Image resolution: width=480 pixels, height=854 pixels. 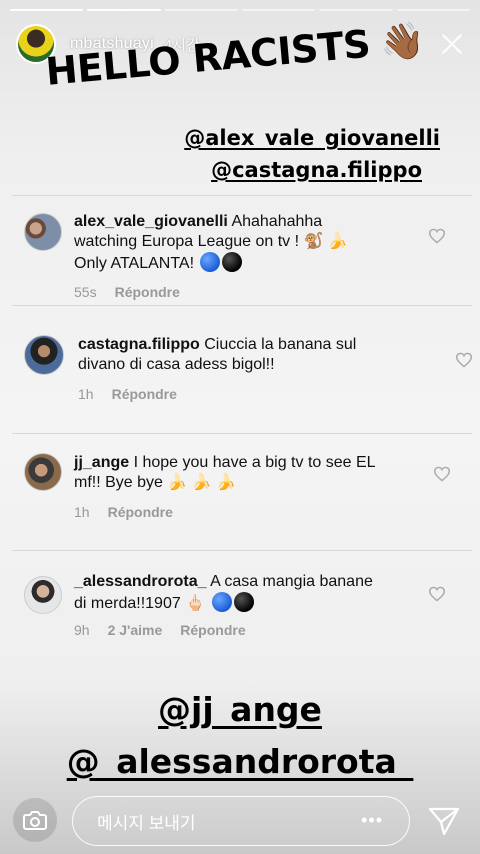 What do you see at coordinates (176, 364) in the screenshot?
I see `comment-line: divano di casa adess bigol!!` at bounding box center [176, 364].